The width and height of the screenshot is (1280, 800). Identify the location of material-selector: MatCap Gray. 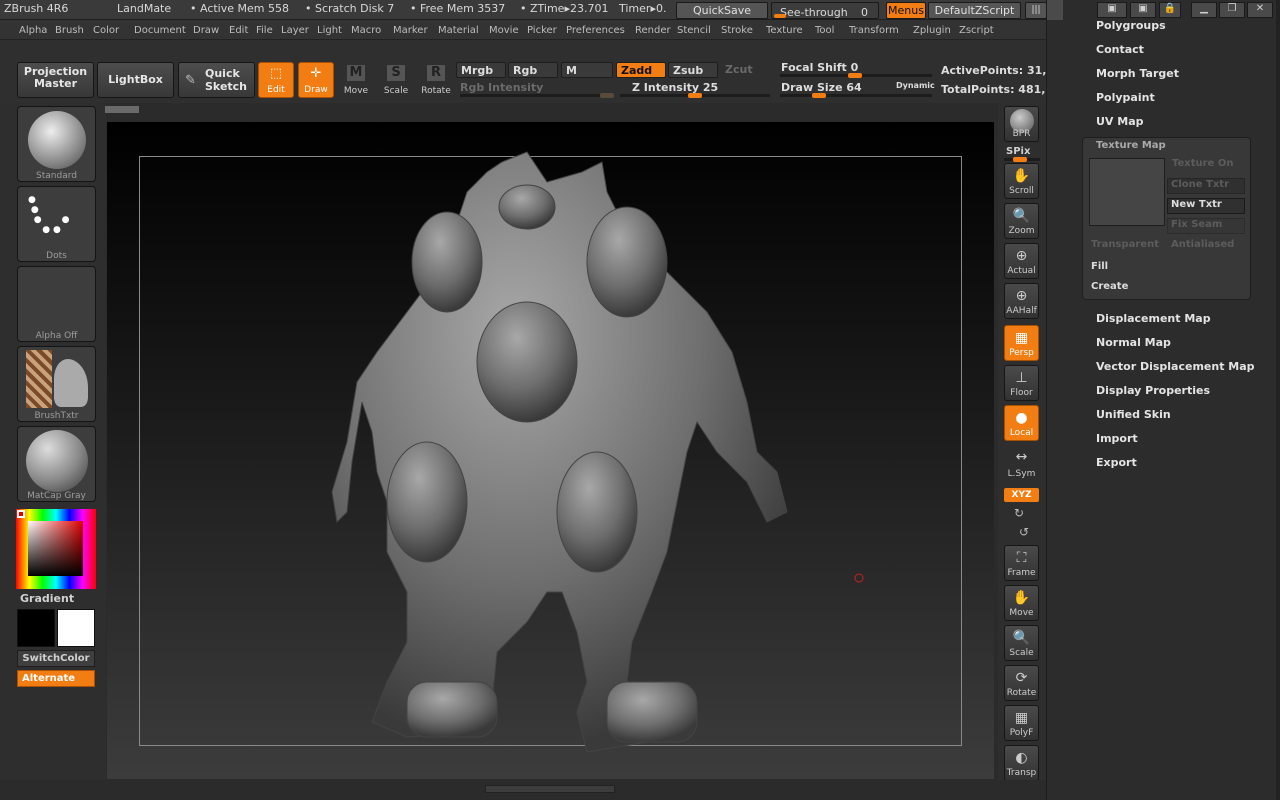
(56, 464).